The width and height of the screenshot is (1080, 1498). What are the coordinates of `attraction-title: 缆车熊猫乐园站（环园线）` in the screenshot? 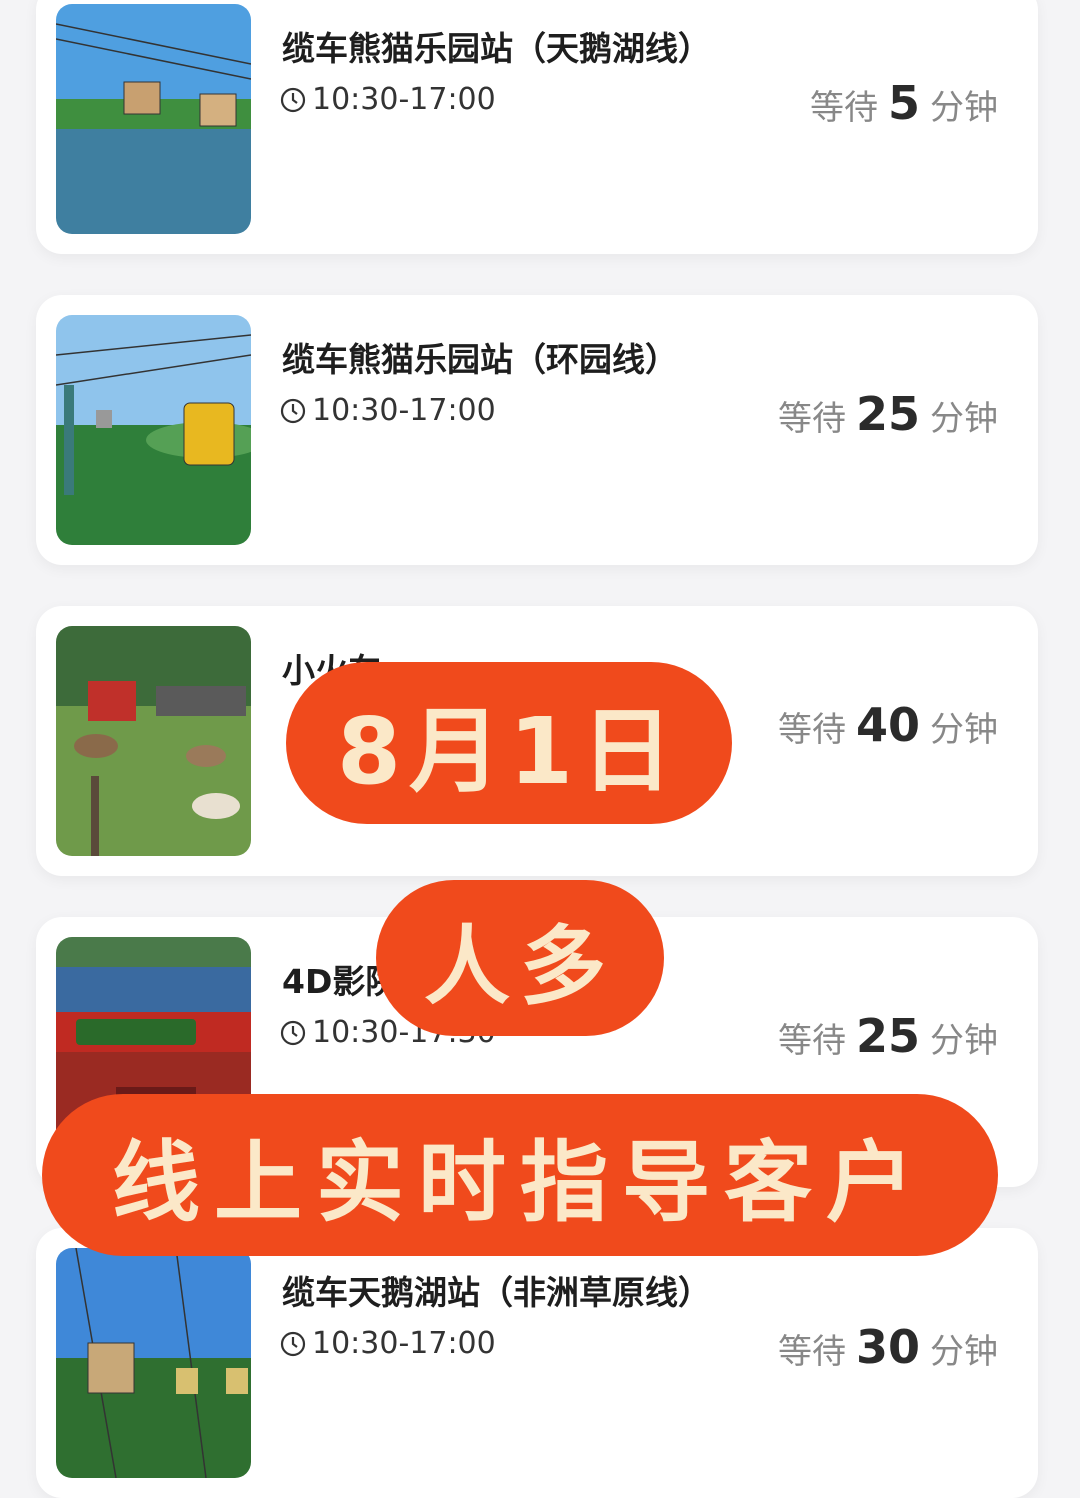 It's located at (480, 359).